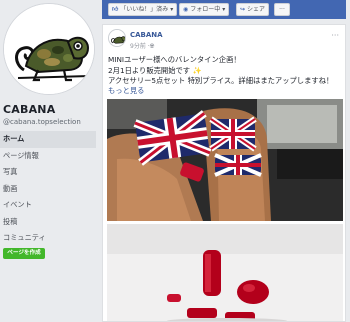 The width and height of the screenshot is (350, 322). What do you see at coordinates (126, 91) in the screenshot?
I see `see-more-link: もっと見る` at bounding box center [126, 91].